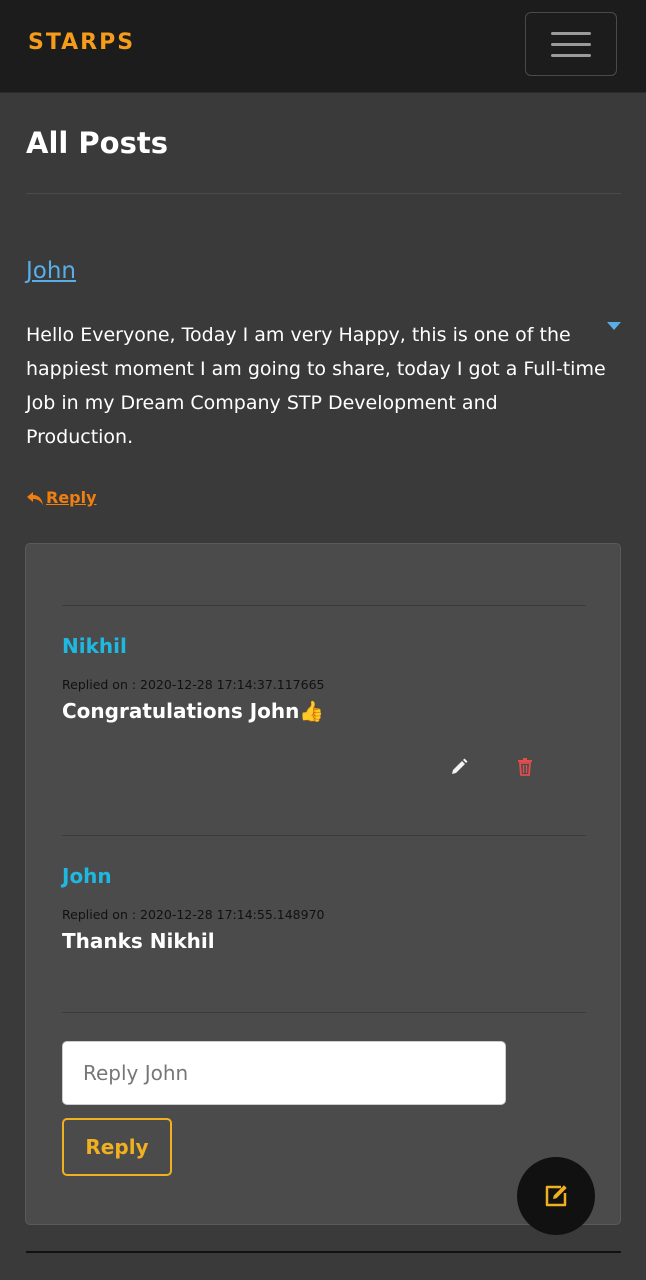 This screenshot has height=1280, width=646. Describe the element at coordinates (459, 767) in the screenshot. I see `pencil-icon` at that location.